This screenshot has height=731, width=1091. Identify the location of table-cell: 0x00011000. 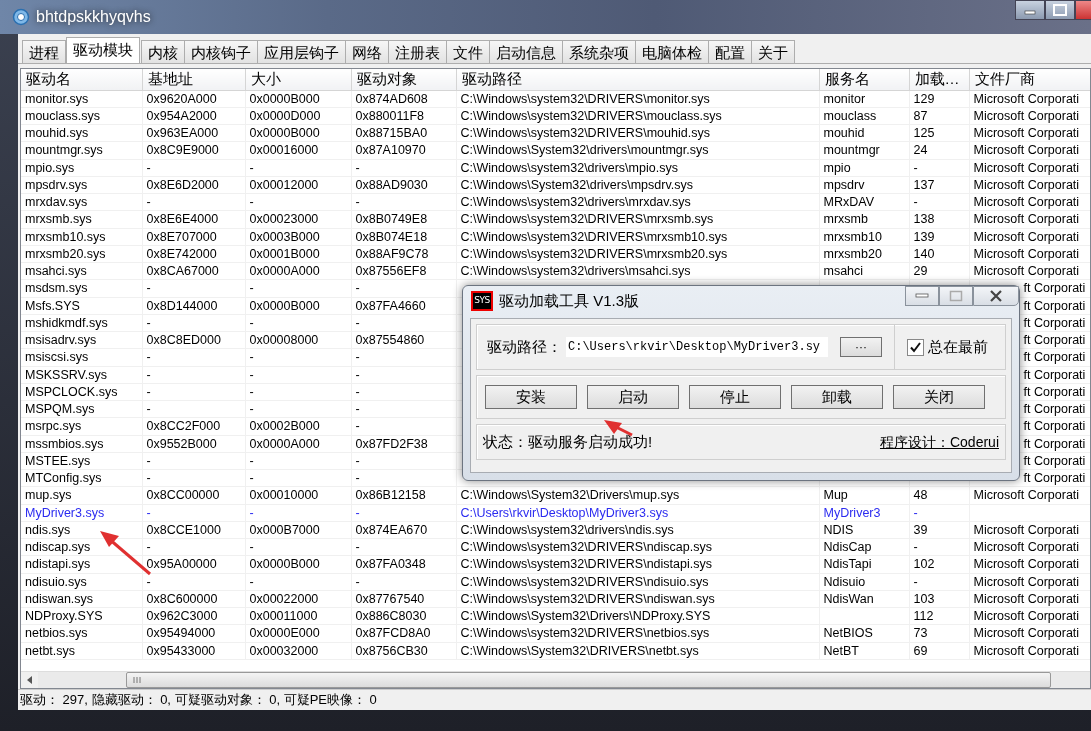
(298, 616).